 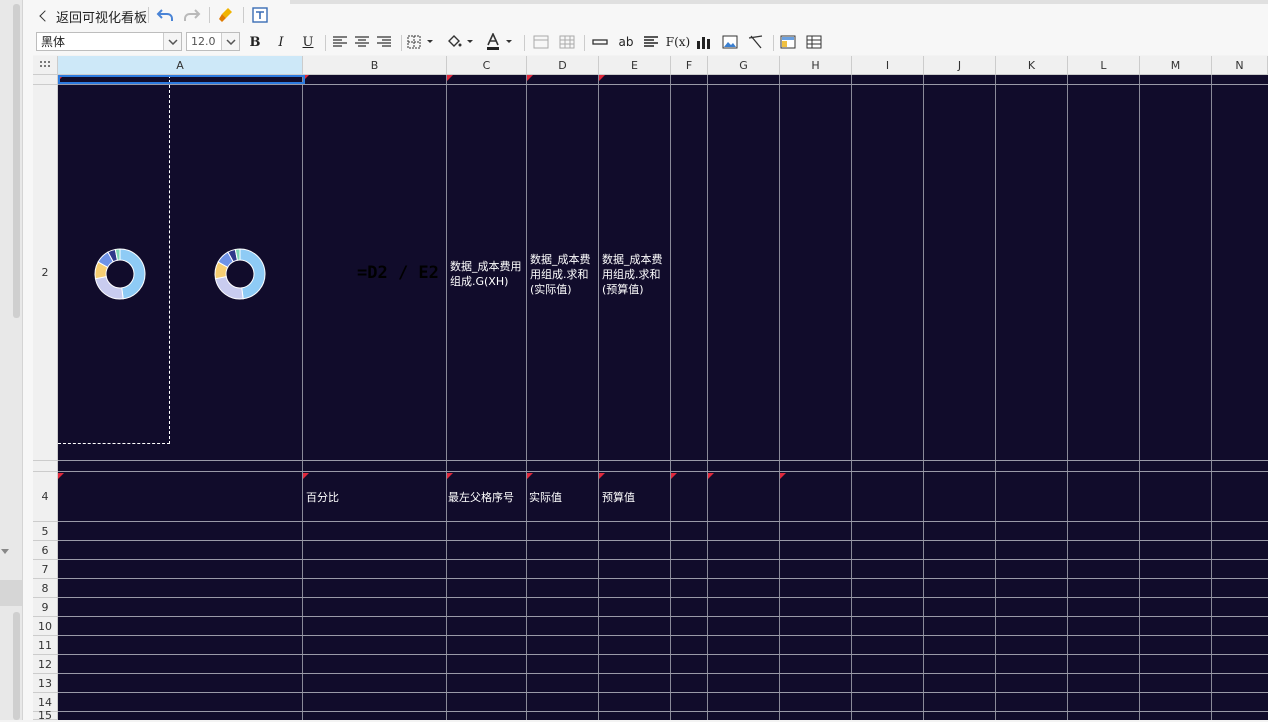 What do you see at coordinates (45, 645) in the screenshot?
I see `row-header: 11` at bounding box center [45, 645].